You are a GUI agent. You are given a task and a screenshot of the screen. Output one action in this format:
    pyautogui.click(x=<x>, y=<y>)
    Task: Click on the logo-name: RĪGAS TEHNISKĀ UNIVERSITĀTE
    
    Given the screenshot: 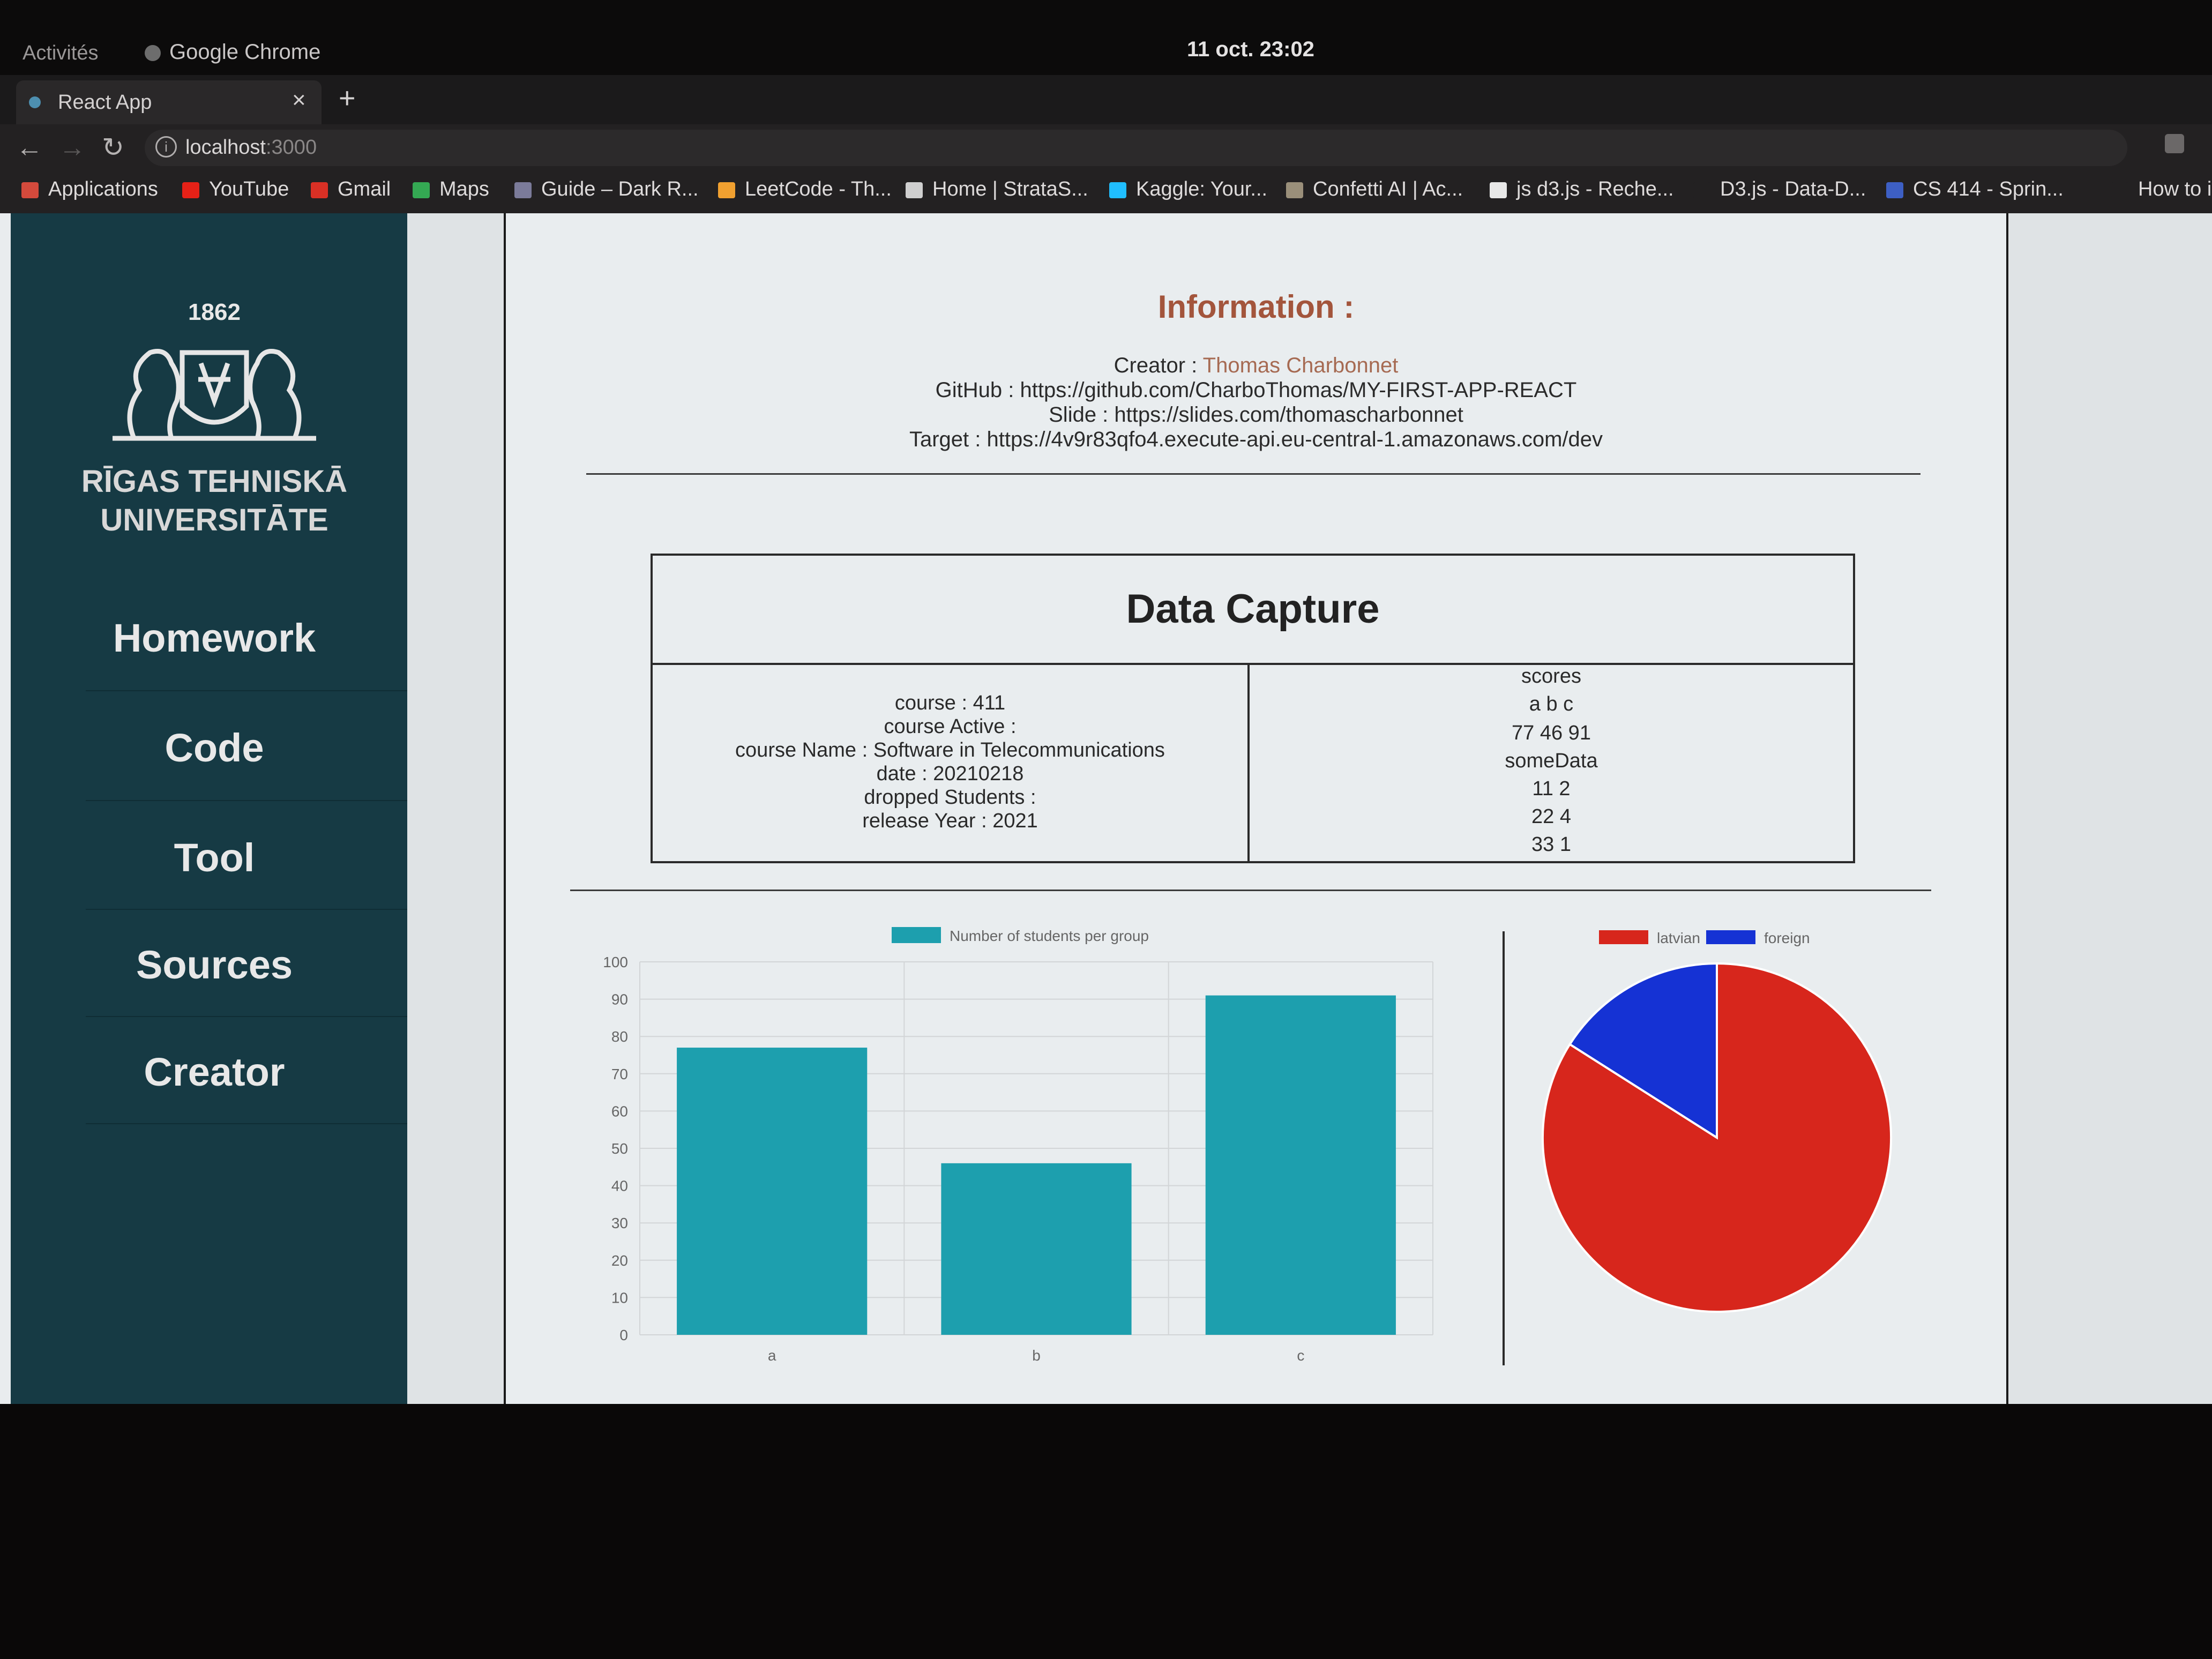 What is the action you would take?
    pyautogui.click(x=214, y=501)
    